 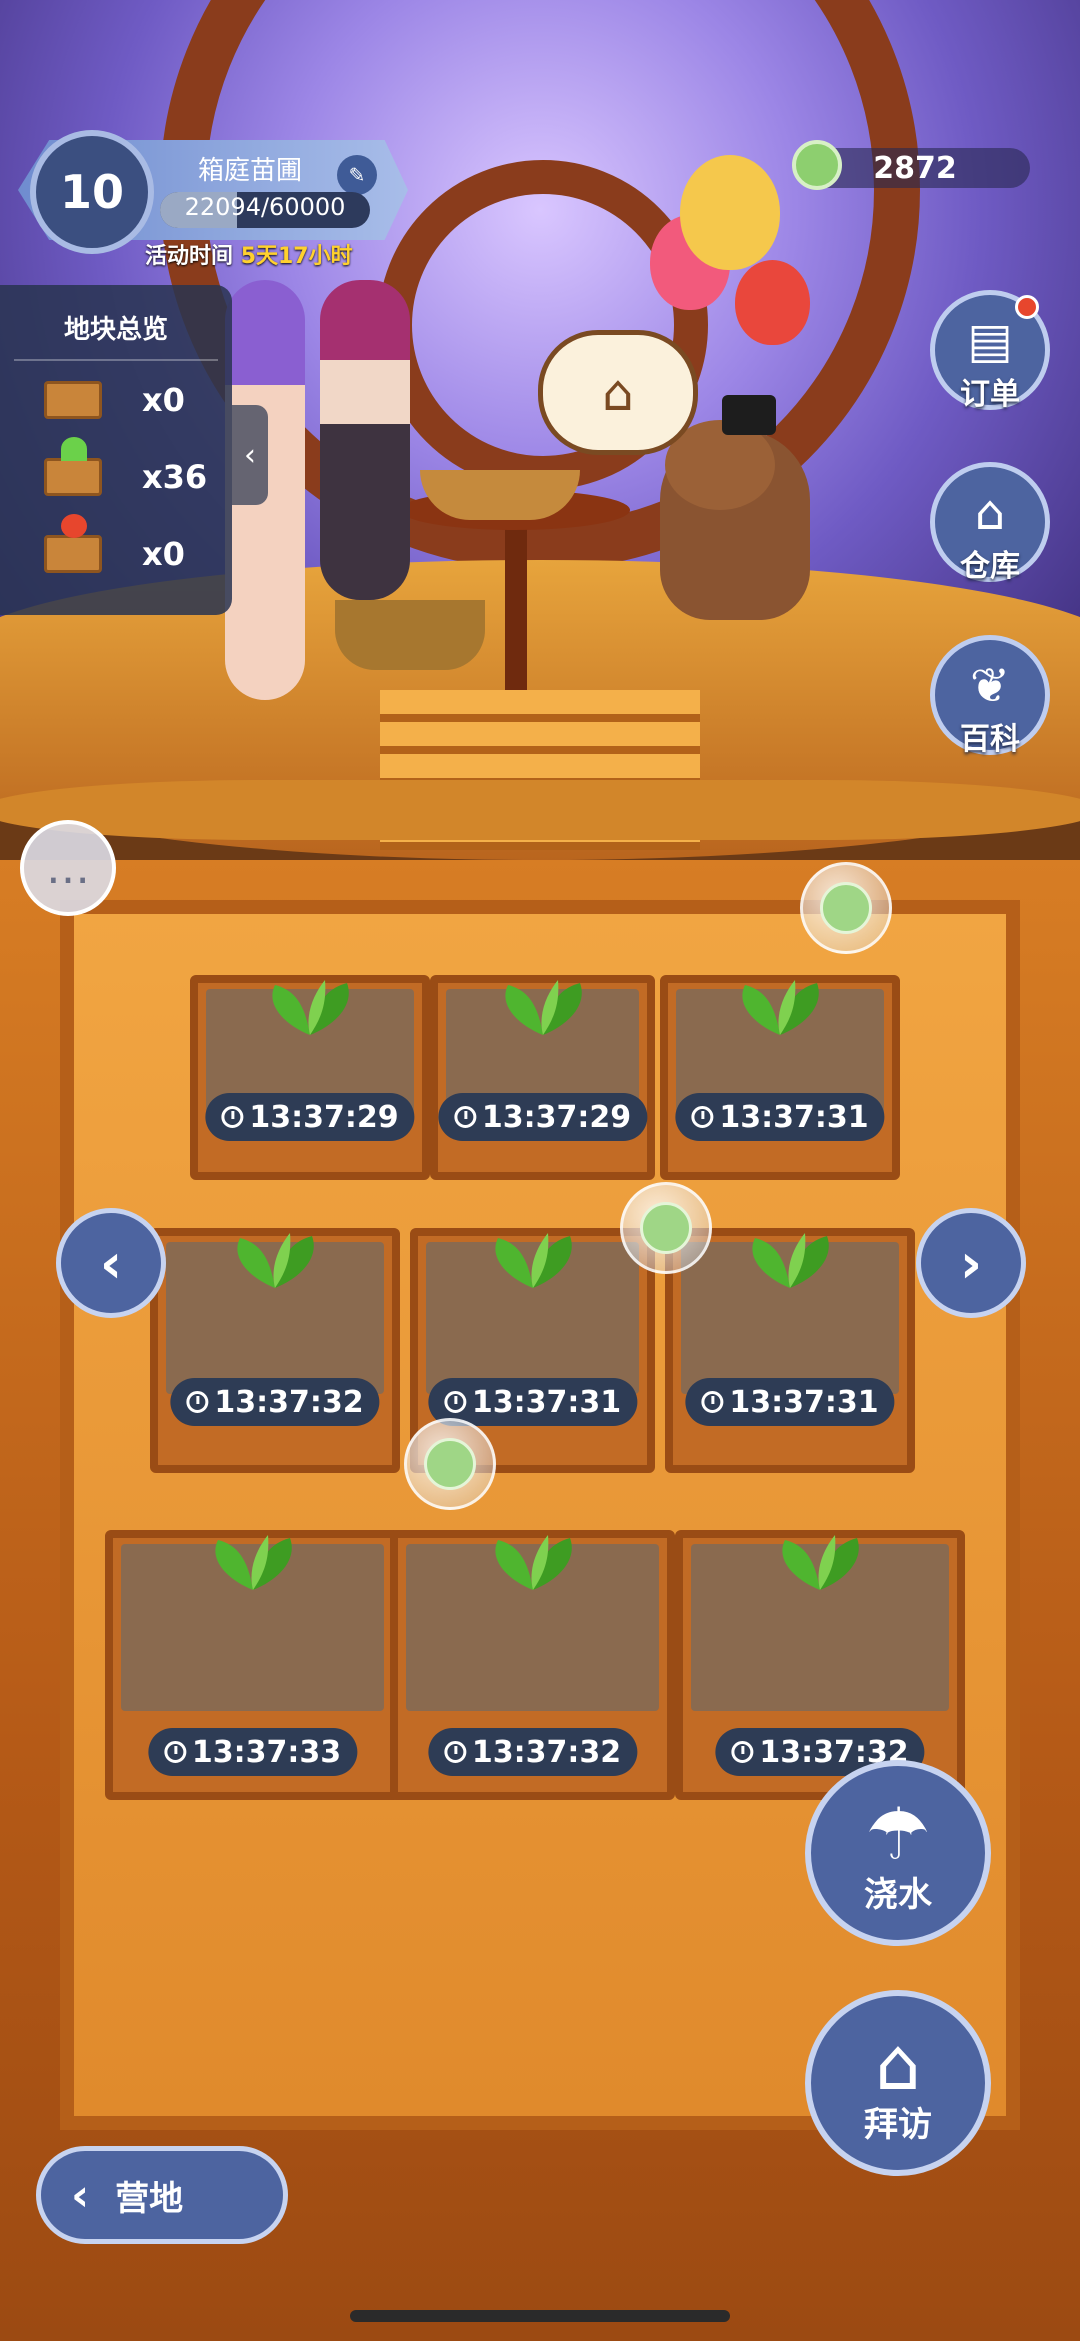 What do you see at coordinates (73, 543) in the screenshot?
I see `fruit-crate-icon` at bounding box center [73, 543].